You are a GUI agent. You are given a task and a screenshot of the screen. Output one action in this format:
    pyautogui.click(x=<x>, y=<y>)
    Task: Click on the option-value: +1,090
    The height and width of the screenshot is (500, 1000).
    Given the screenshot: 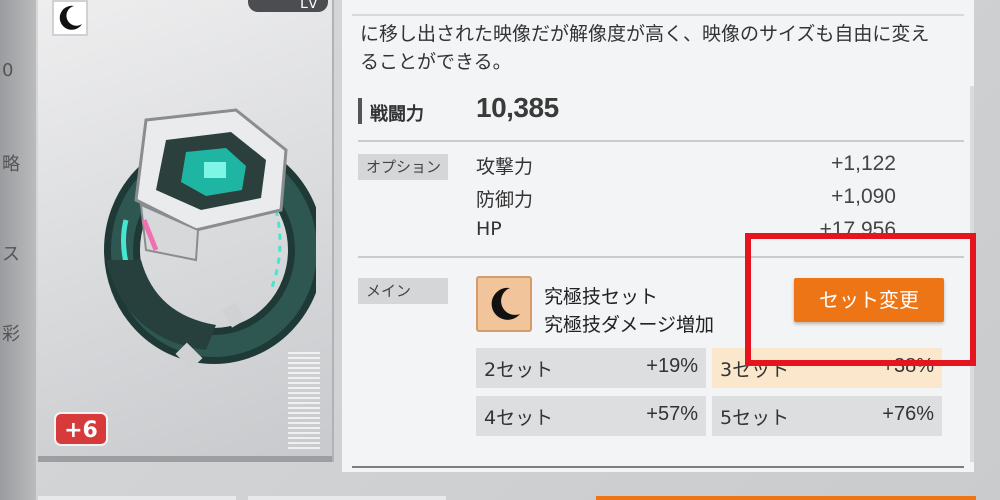 What is the action you would take?
    pyautogui.click(x=863, y=196)
    